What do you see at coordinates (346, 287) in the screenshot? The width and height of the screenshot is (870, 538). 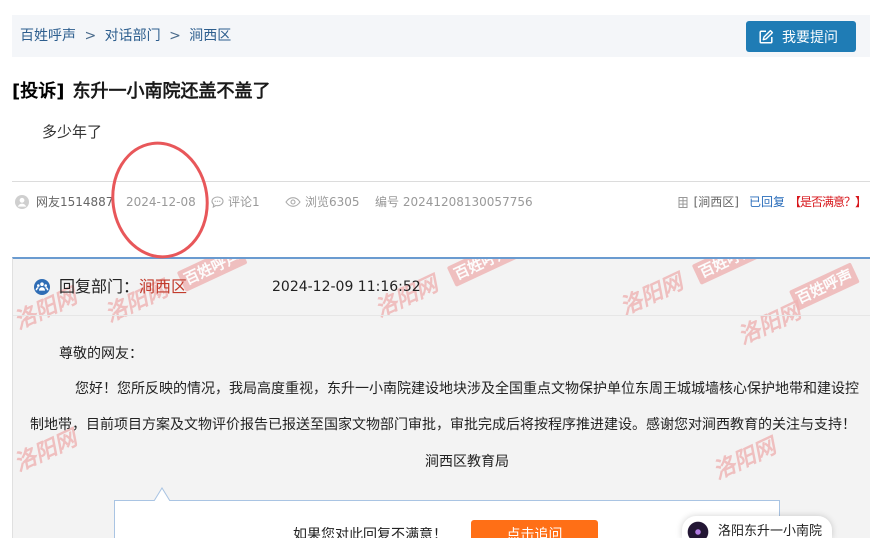 I see `reply-timestamp: 2024-12-09 11:16:52` at bounding box center [346, 287].